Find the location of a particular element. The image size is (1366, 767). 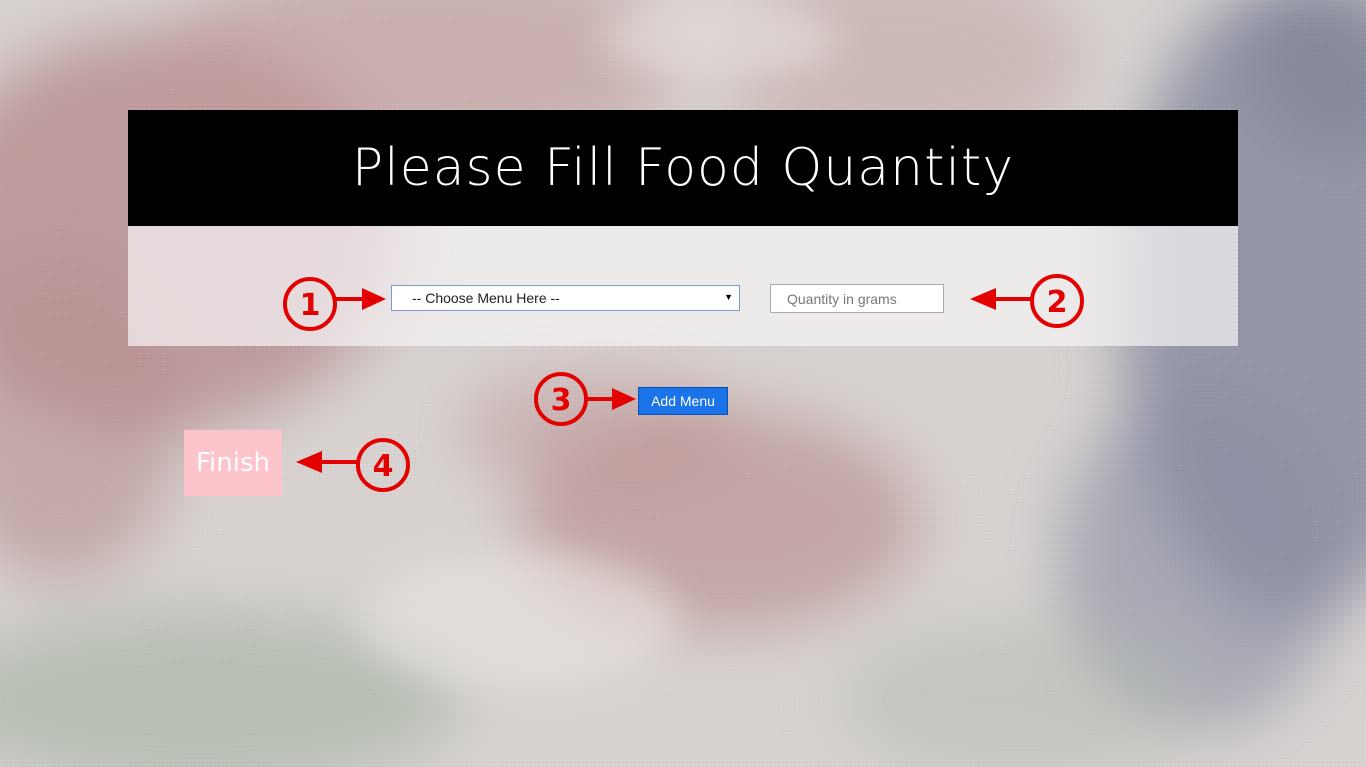

add-menu-button: Add Menu is located at coordinates (683, 401).